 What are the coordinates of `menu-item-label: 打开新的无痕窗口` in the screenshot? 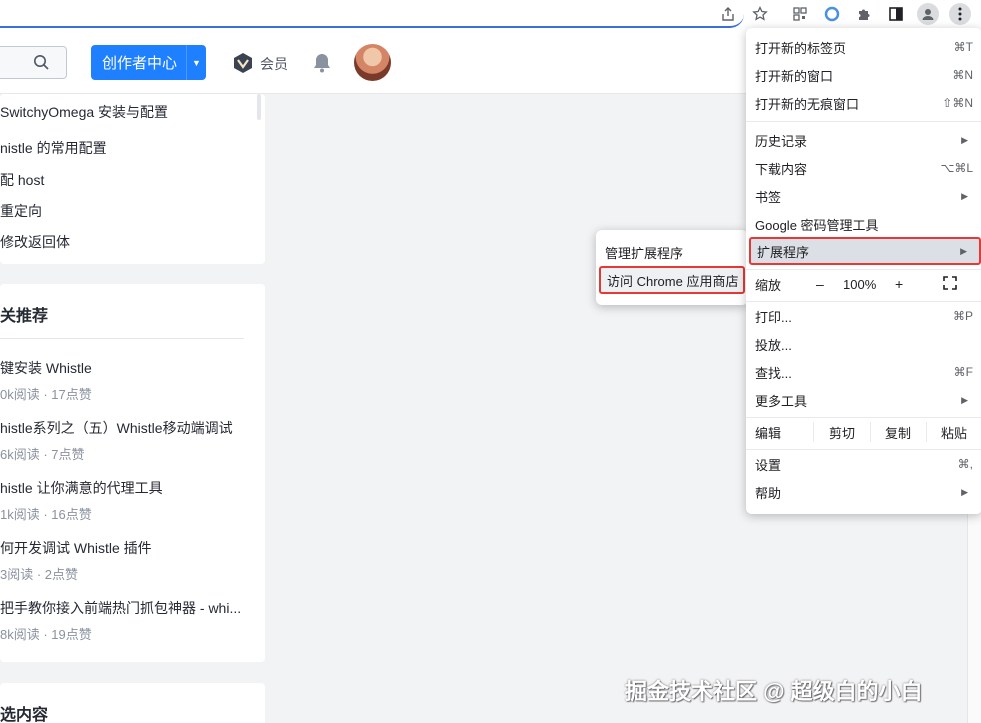 It's located at (807, 104).